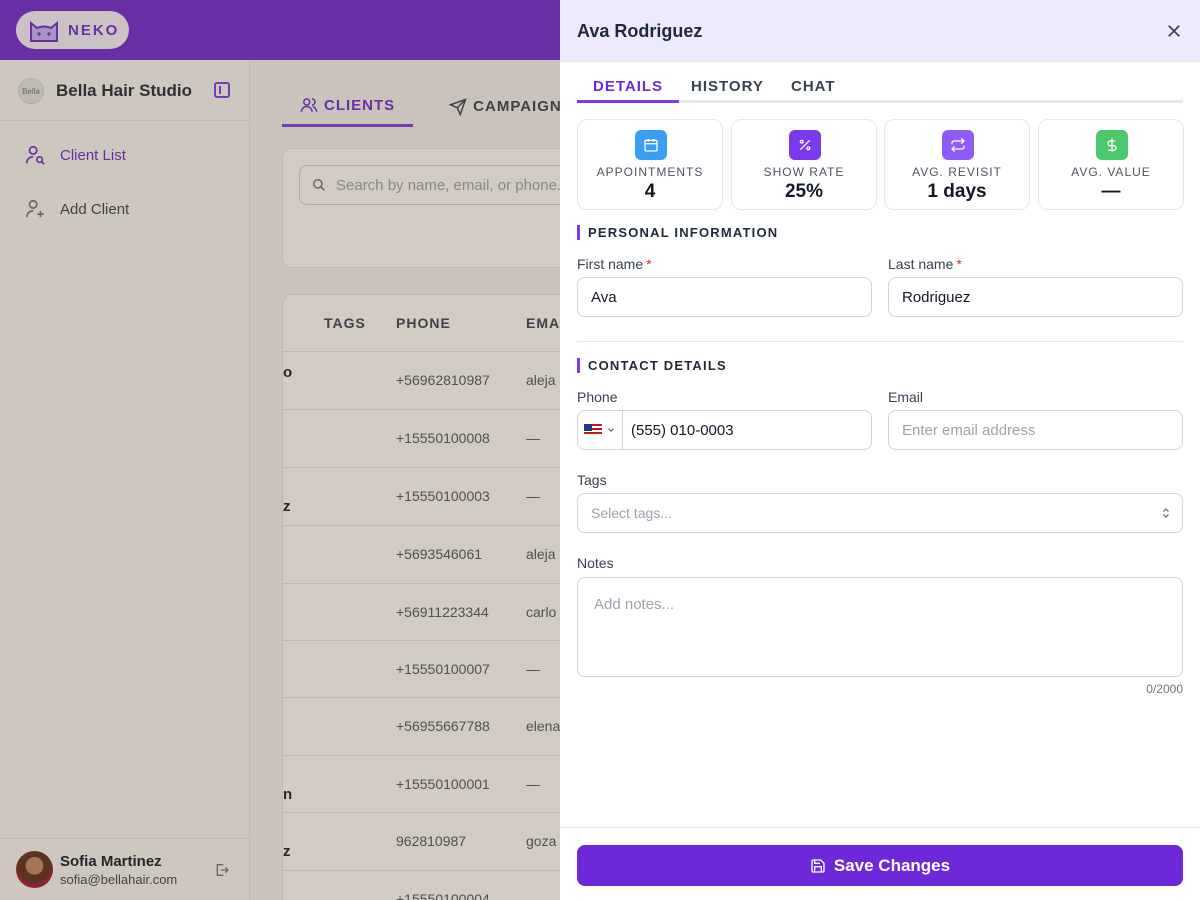  I want to click on first-name-value: Ava, so click(604, 297).